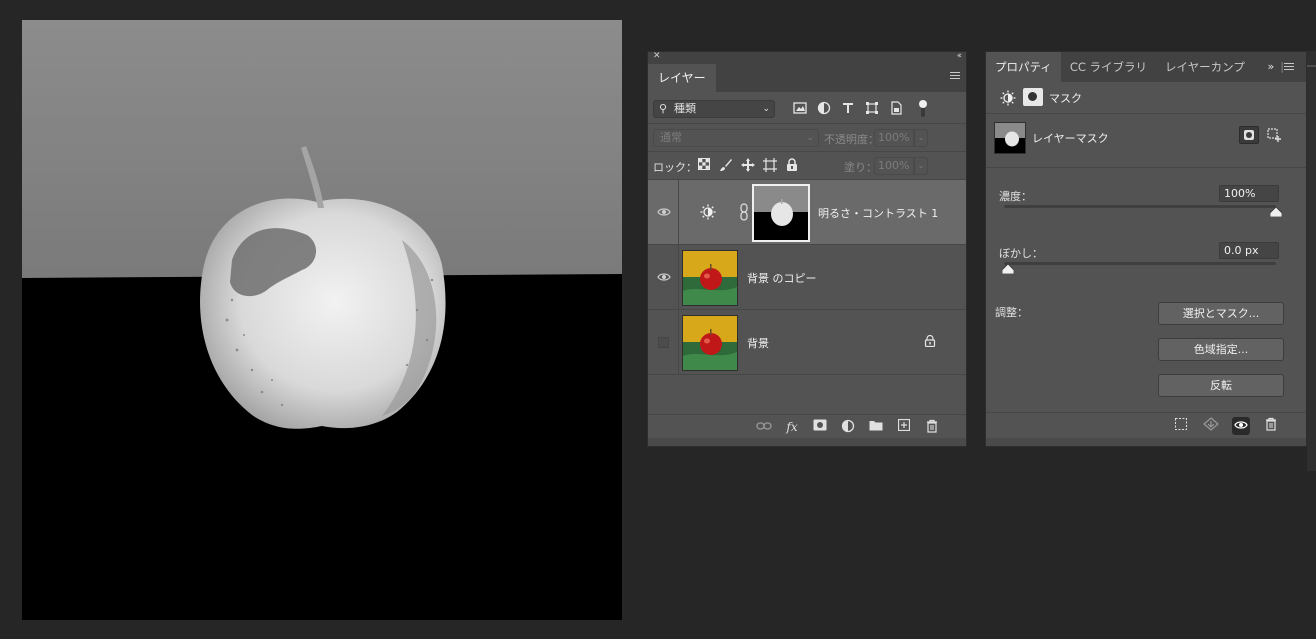 The width and height of the screenshot is (1316, 639). Describe the element at coordinates (807, 166) in the screenshot. I see `lock-row: ロック： 塗り： 100% ⌄` at that location.